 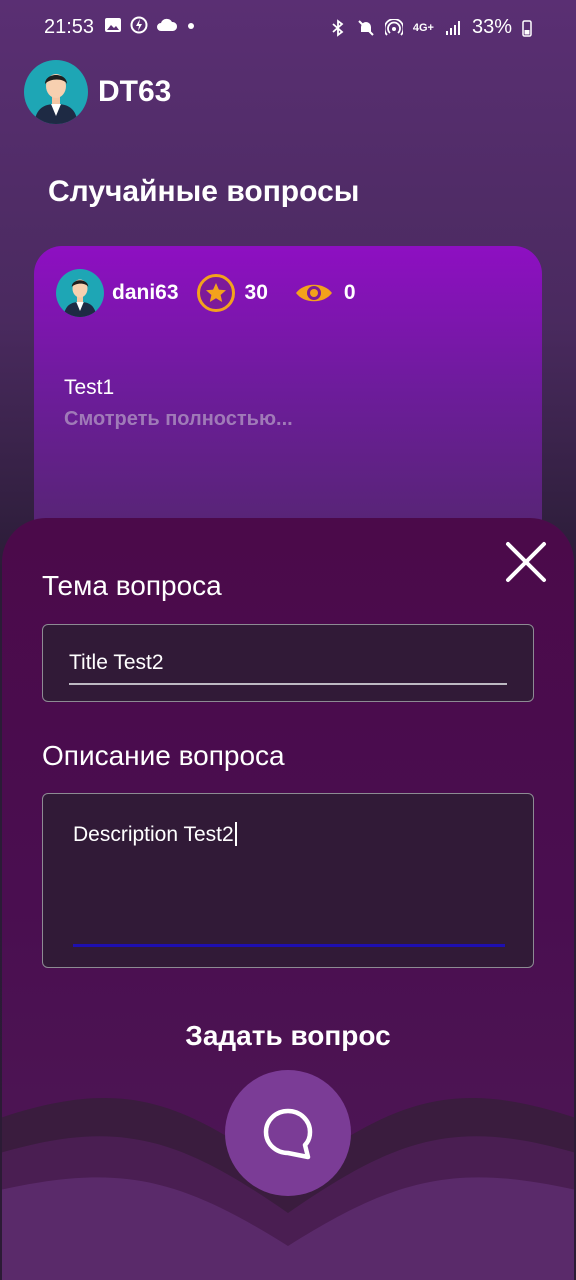 What do you see at coordinates (491, 27) in the screenshot?
I see `battery-percent: 33%` at bounding box center [491, 27].